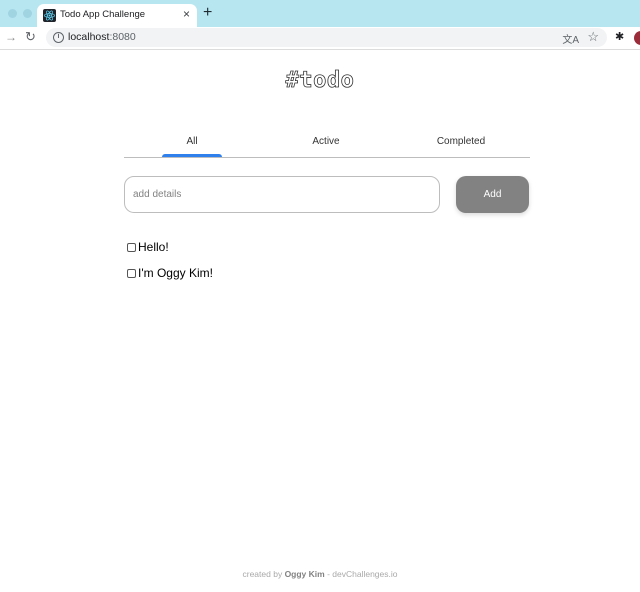 The width and height of the screenshot is (640, 592). What do you see at coordinates (619, 36) in the screenshot?
I see `extensions-icon: ✱` at bounding box center [619, 36].